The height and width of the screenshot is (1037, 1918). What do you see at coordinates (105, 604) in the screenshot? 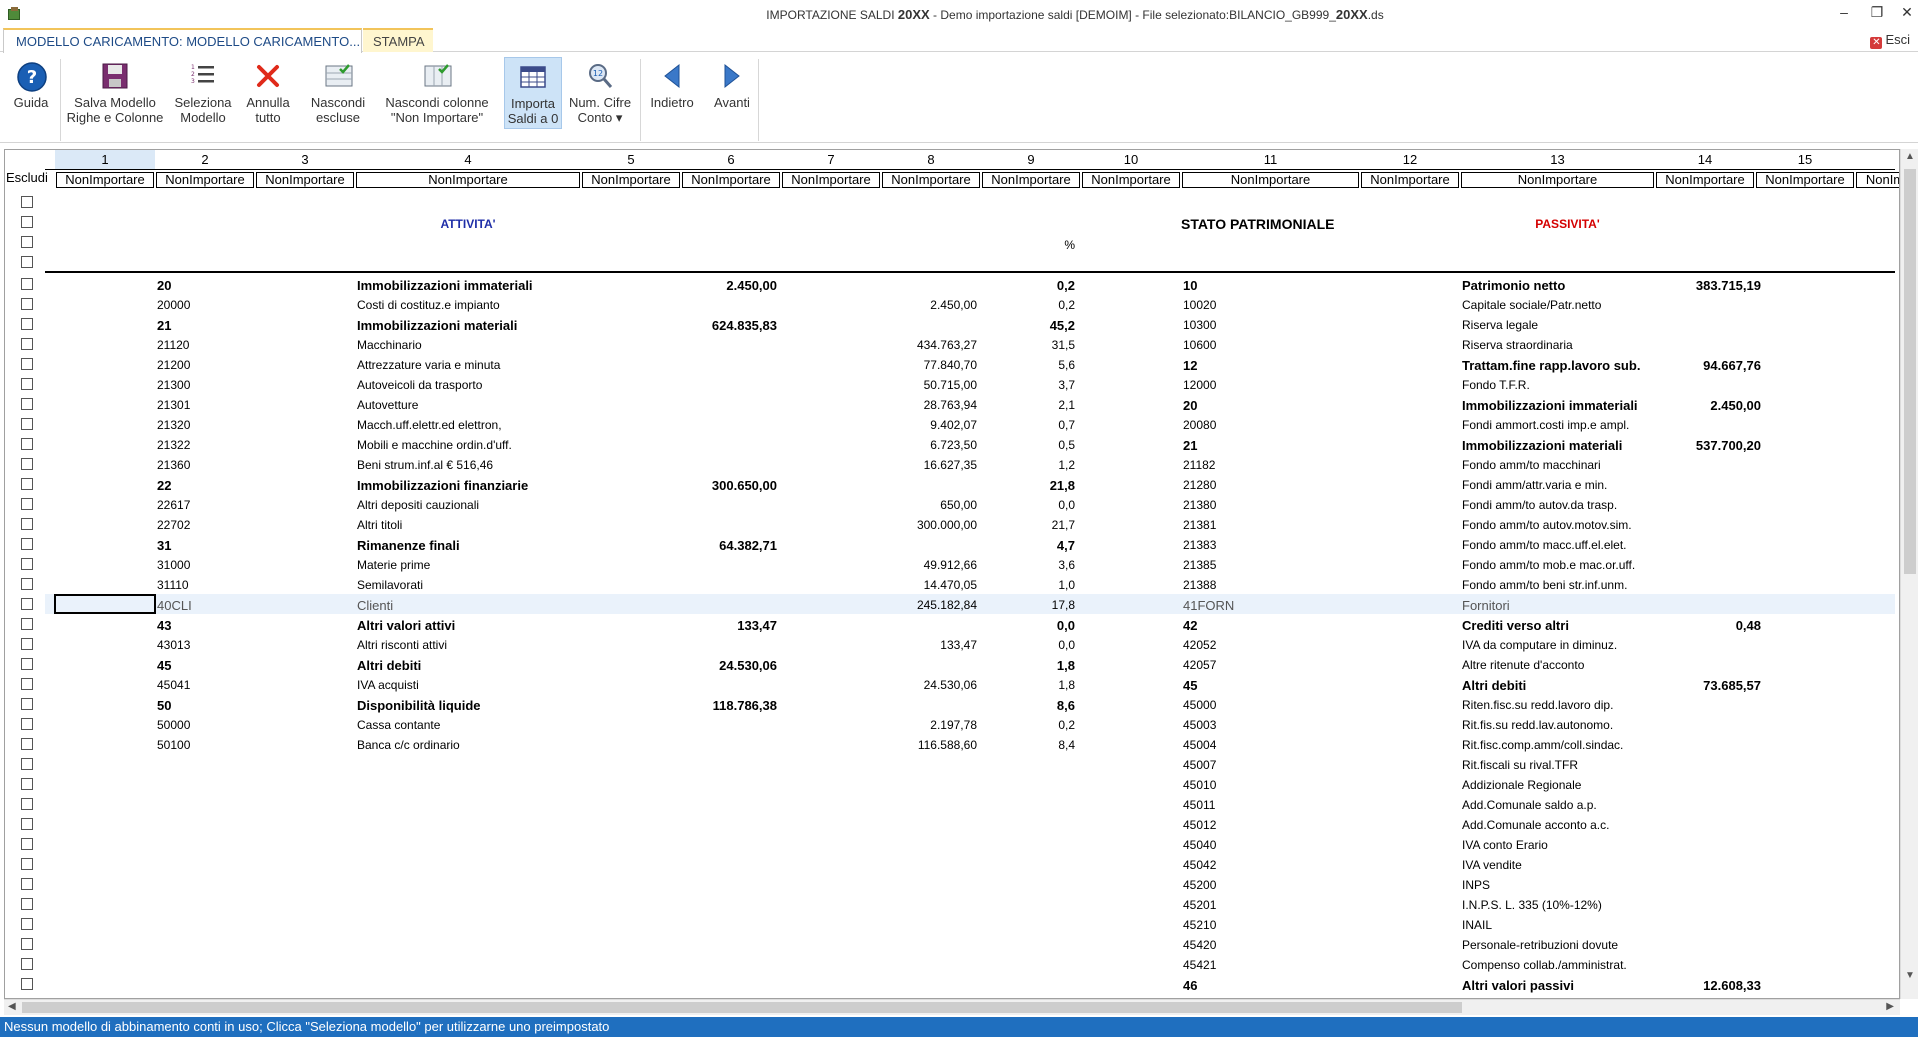
I see `current-cell` at bounding box center [105, 604].